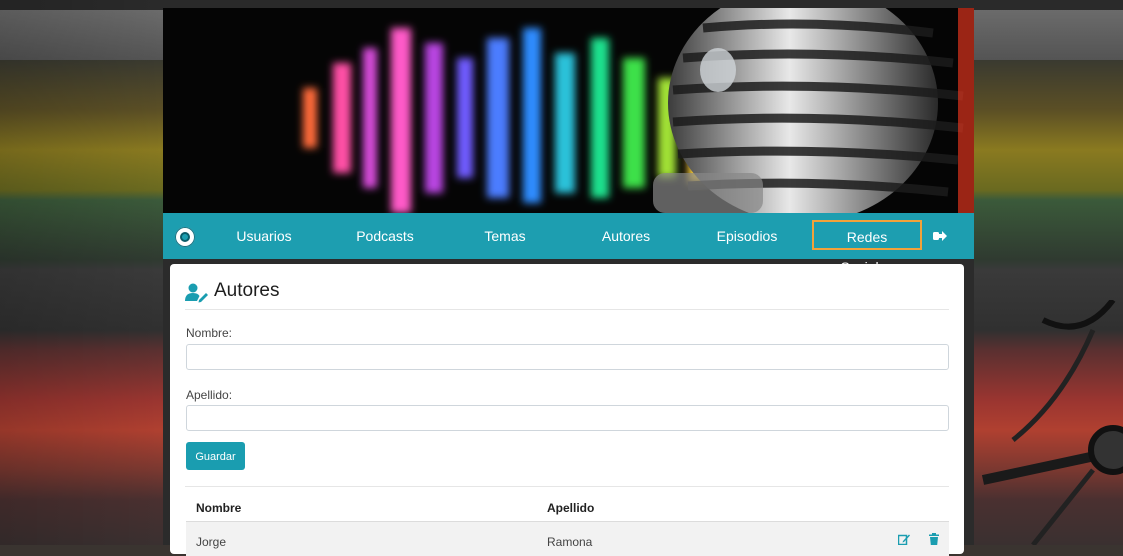 This screenshot has width=1123, height=556. I want to click on podcast-logo-icon, so click(185, 237).